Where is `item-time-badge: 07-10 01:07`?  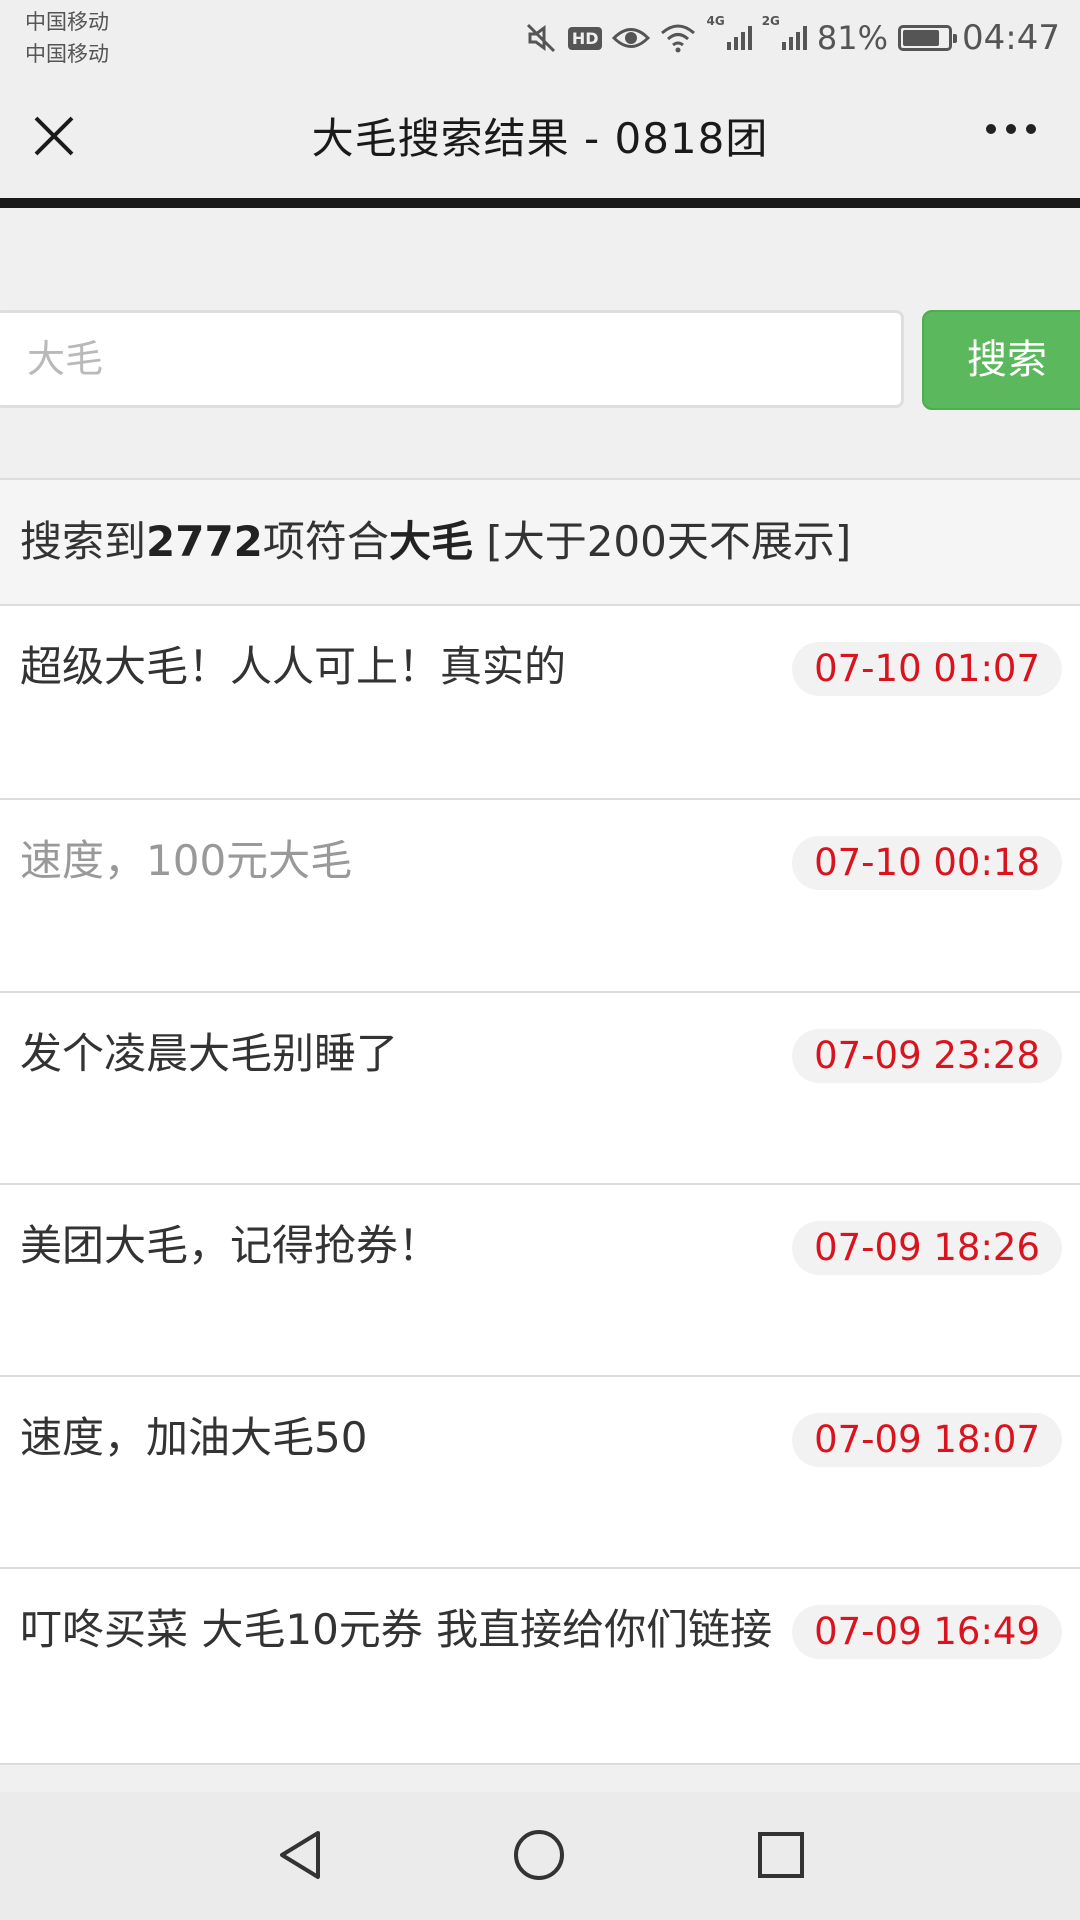
item-time-badge: 07-10 01:07 is located at coordinates (927, 669).